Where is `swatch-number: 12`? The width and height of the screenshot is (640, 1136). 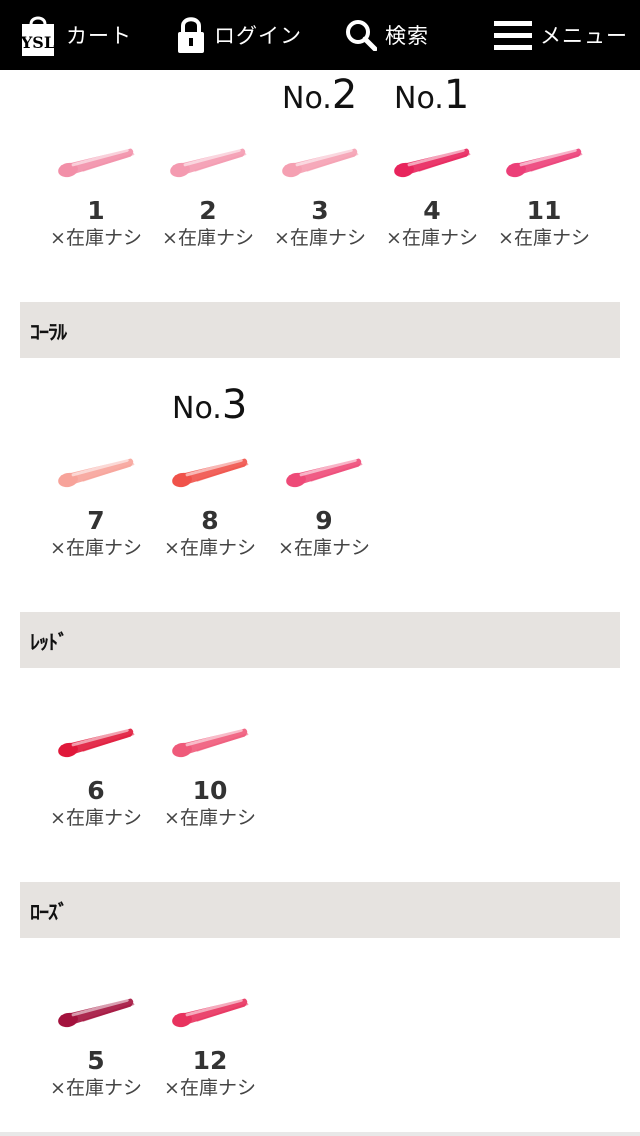
swatch-number: 12 is located at coordinates (210, 1060).